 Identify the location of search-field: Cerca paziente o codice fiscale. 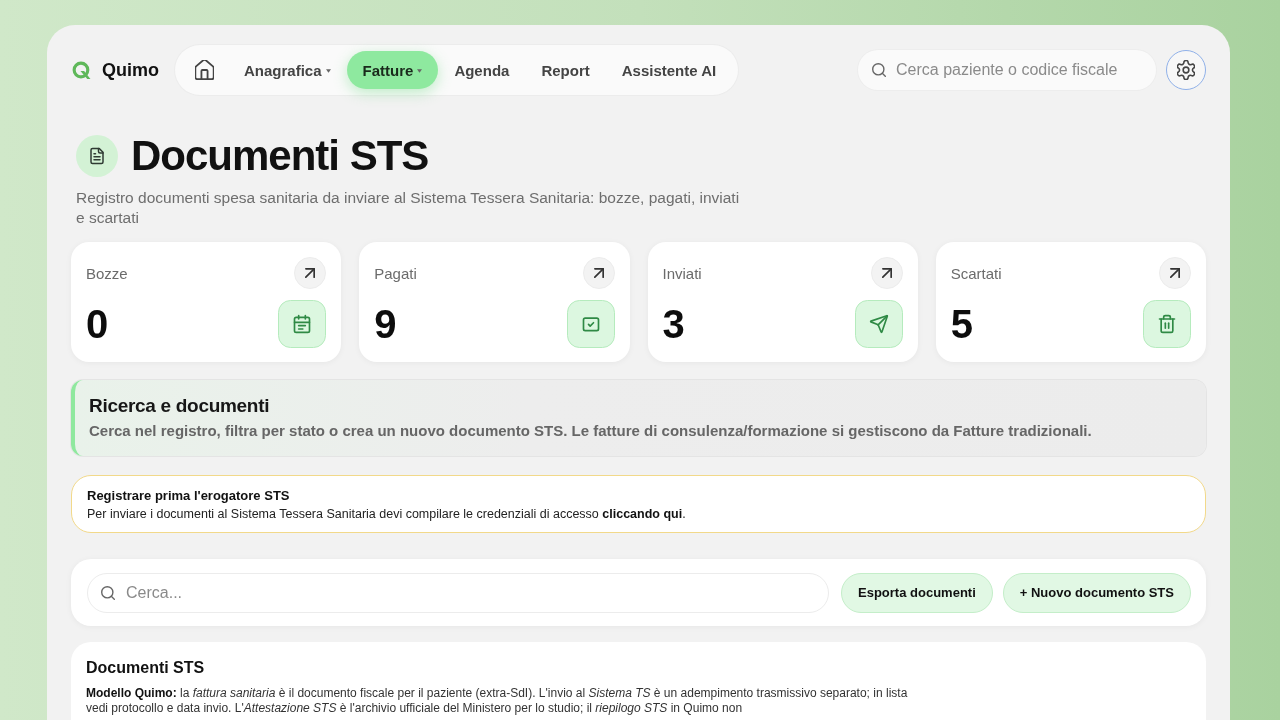
(1007, 70).